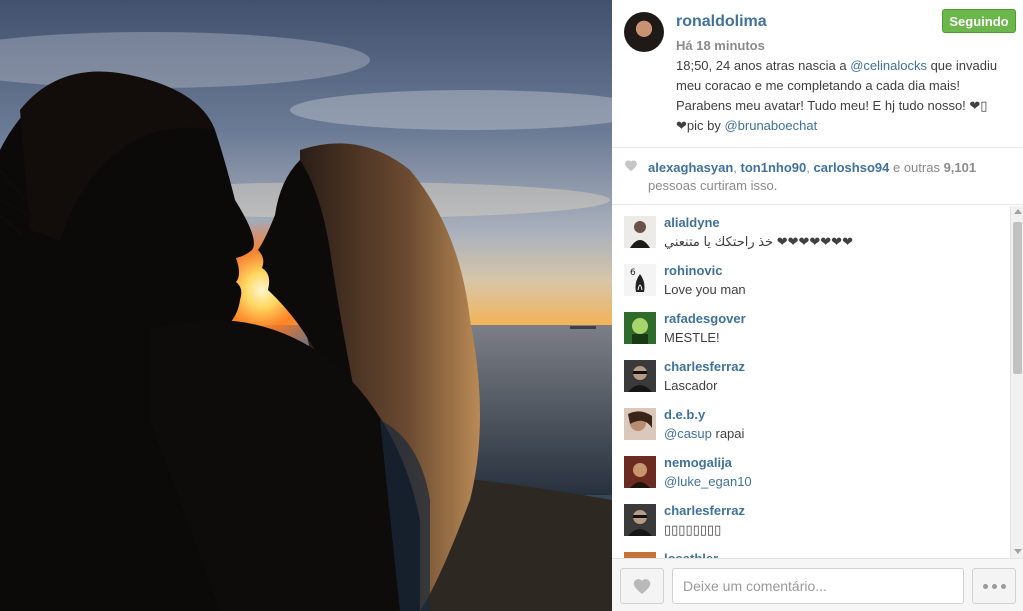 This screenshot has width=1023, height=611. I want to click on liker-link: ton1nho90, so click(774, 167).